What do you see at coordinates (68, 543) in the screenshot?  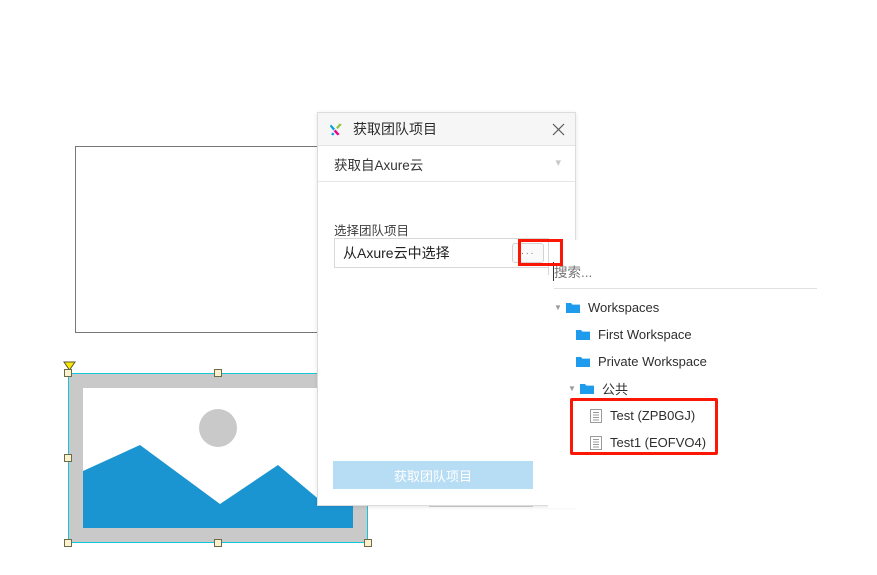 I see `resize-handle-sw` at bounding box center [68, 543].